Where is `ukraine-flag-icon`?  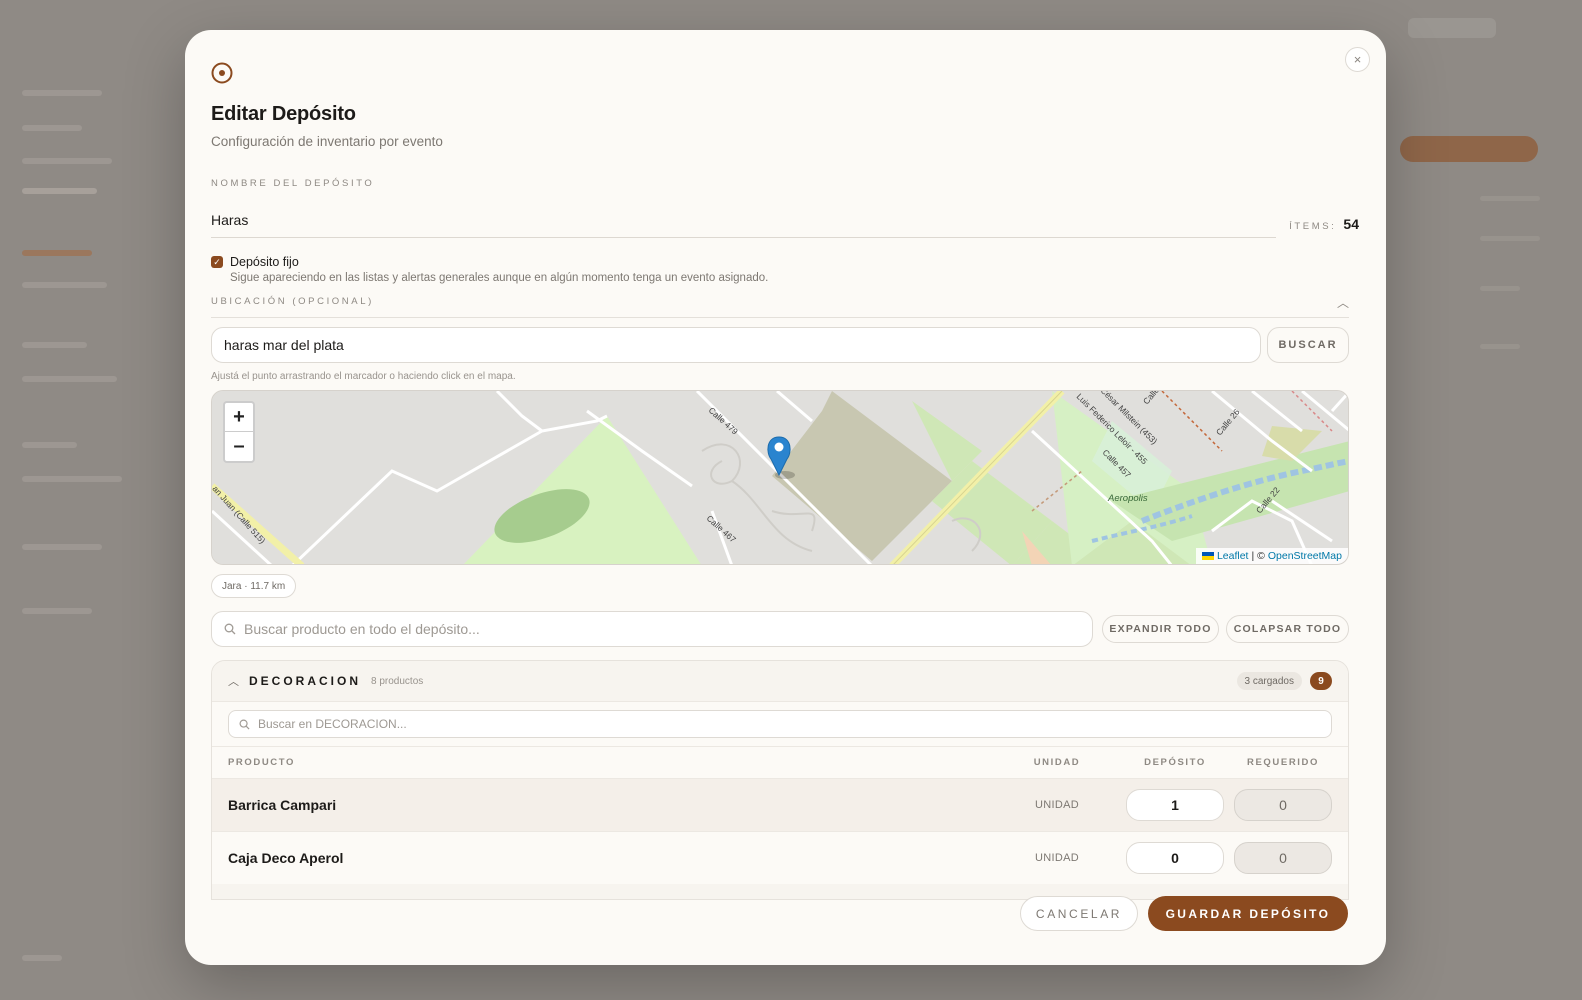 ukraine-flag-icon is located at coordinates (1207, 556).